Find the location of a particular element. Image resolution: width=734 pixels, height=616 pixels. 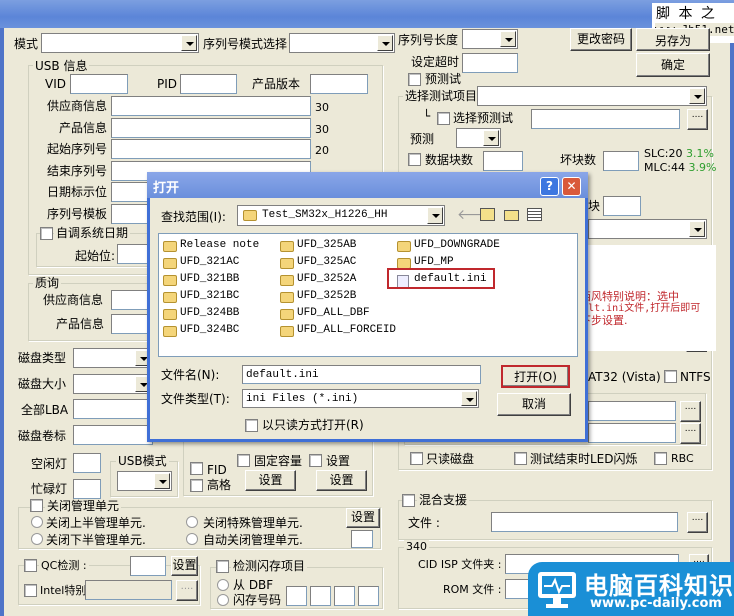

folder-item: UFD_3252A is located at coordinates (326, 279).